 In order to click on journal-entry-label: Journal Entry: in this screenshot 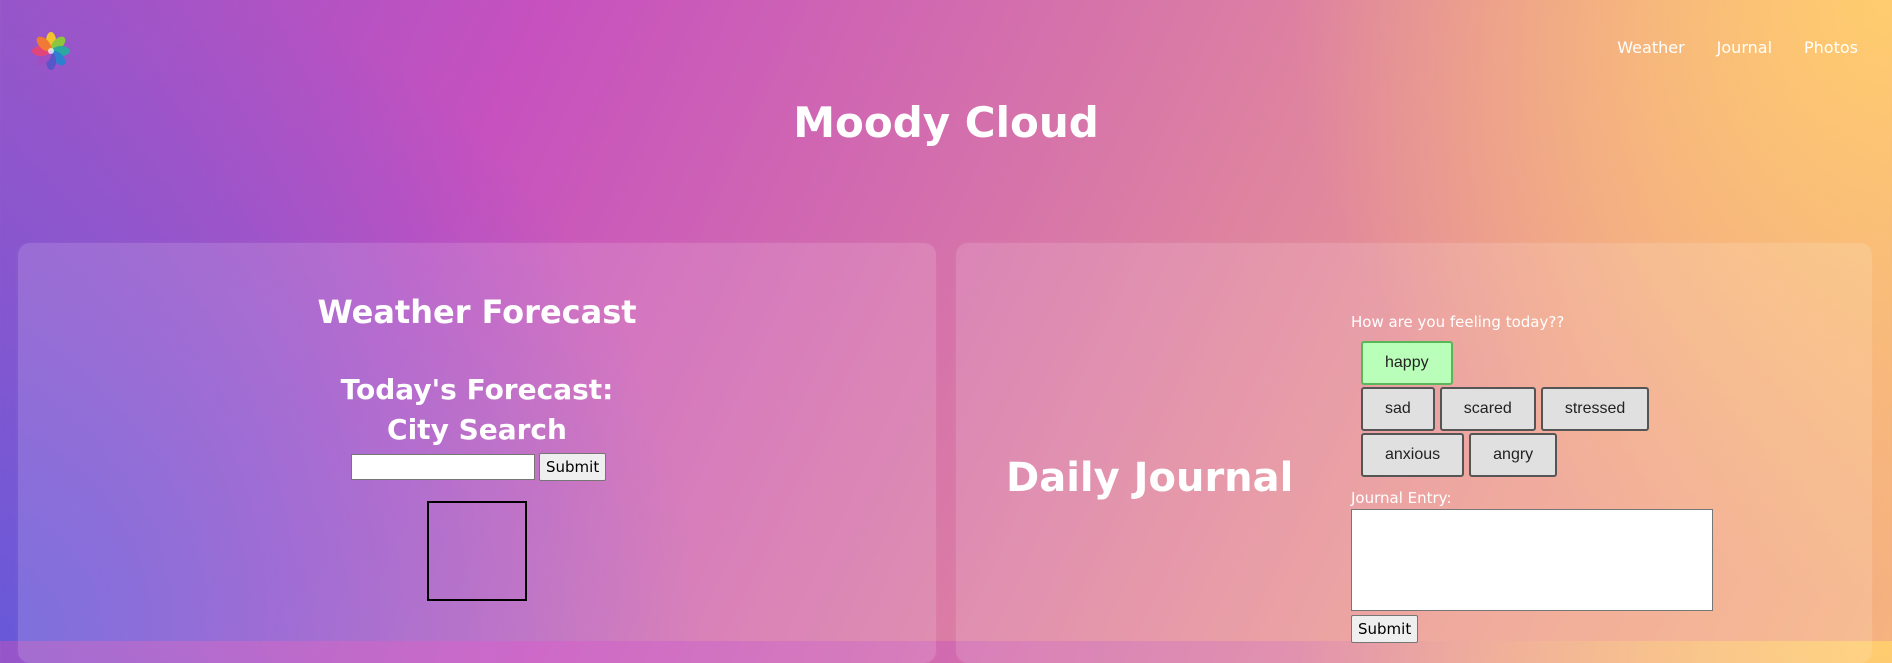, I will do `click(1401, 498)`.